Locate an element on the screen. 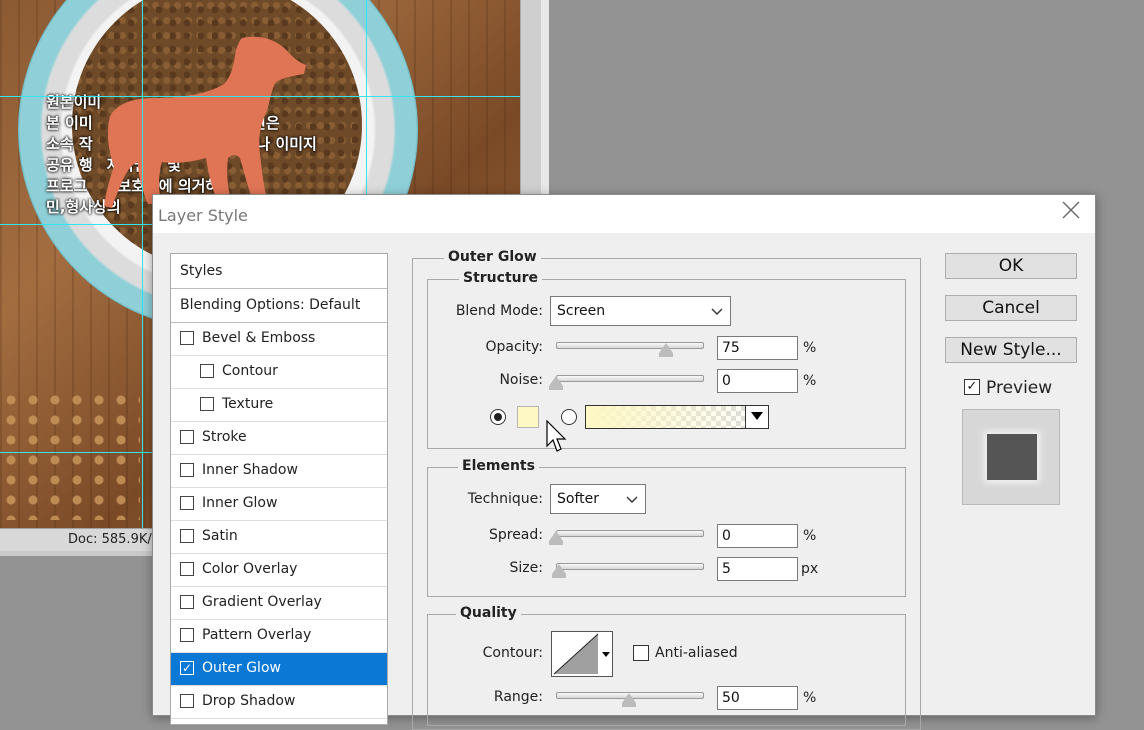 The width and height of the screenshot is (1144, 730). style-item-pattern-overlay: Pattern Overlay is located at coordinates (279, 636).